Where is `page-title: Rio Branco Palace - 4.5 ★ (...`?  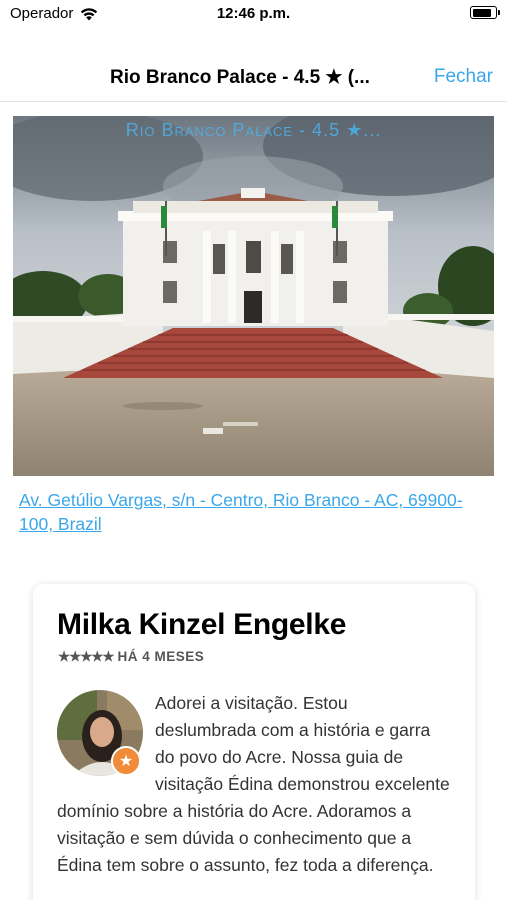
page-title: Rio Branco Palace - 4.5 ★ (... is located at coordinates (240, 77).